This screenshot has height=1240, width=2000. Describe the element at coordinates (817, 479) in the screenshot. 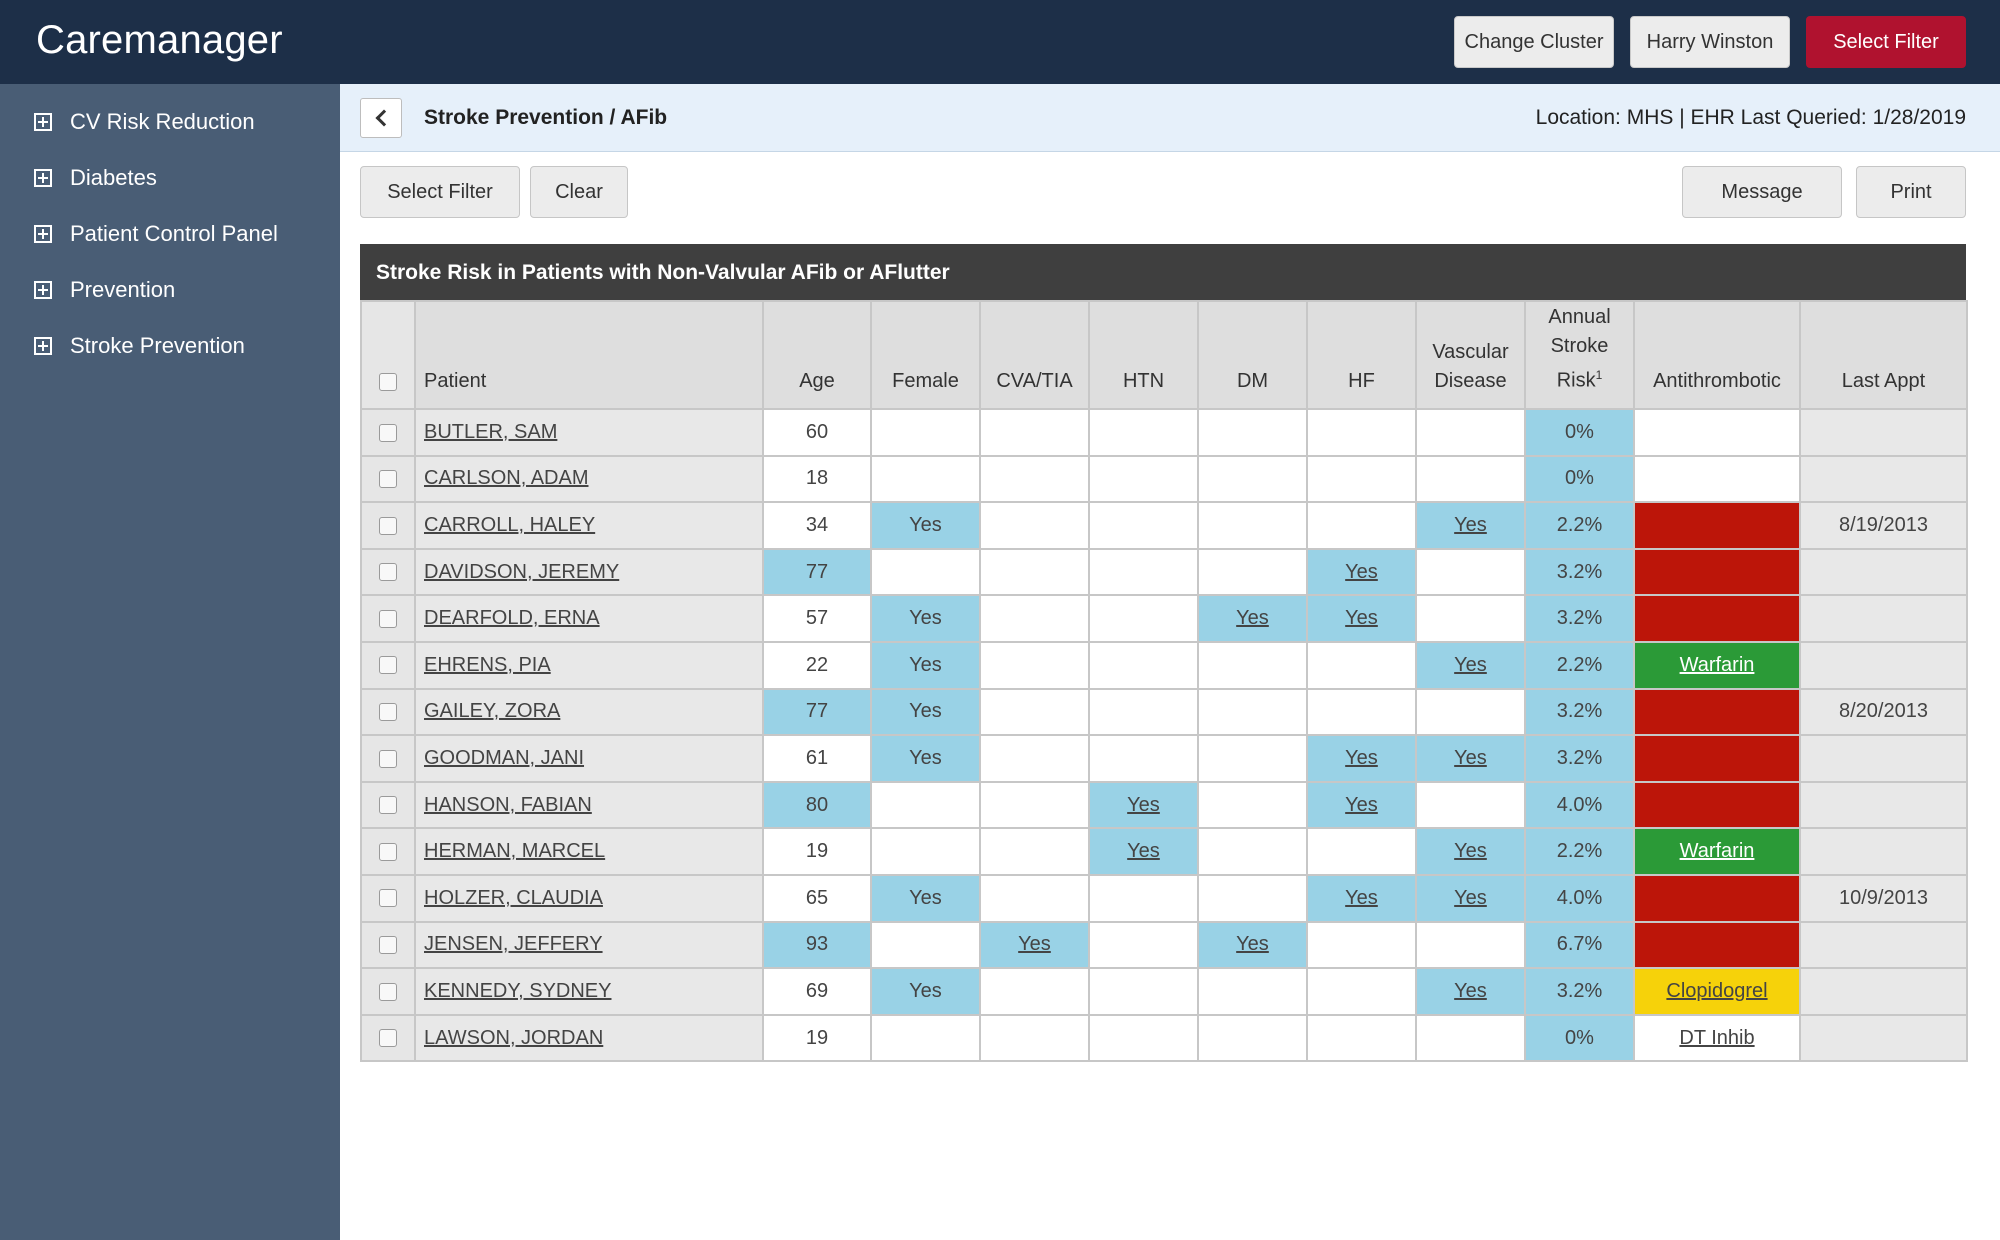

I see `age-cell: 18` at that location.